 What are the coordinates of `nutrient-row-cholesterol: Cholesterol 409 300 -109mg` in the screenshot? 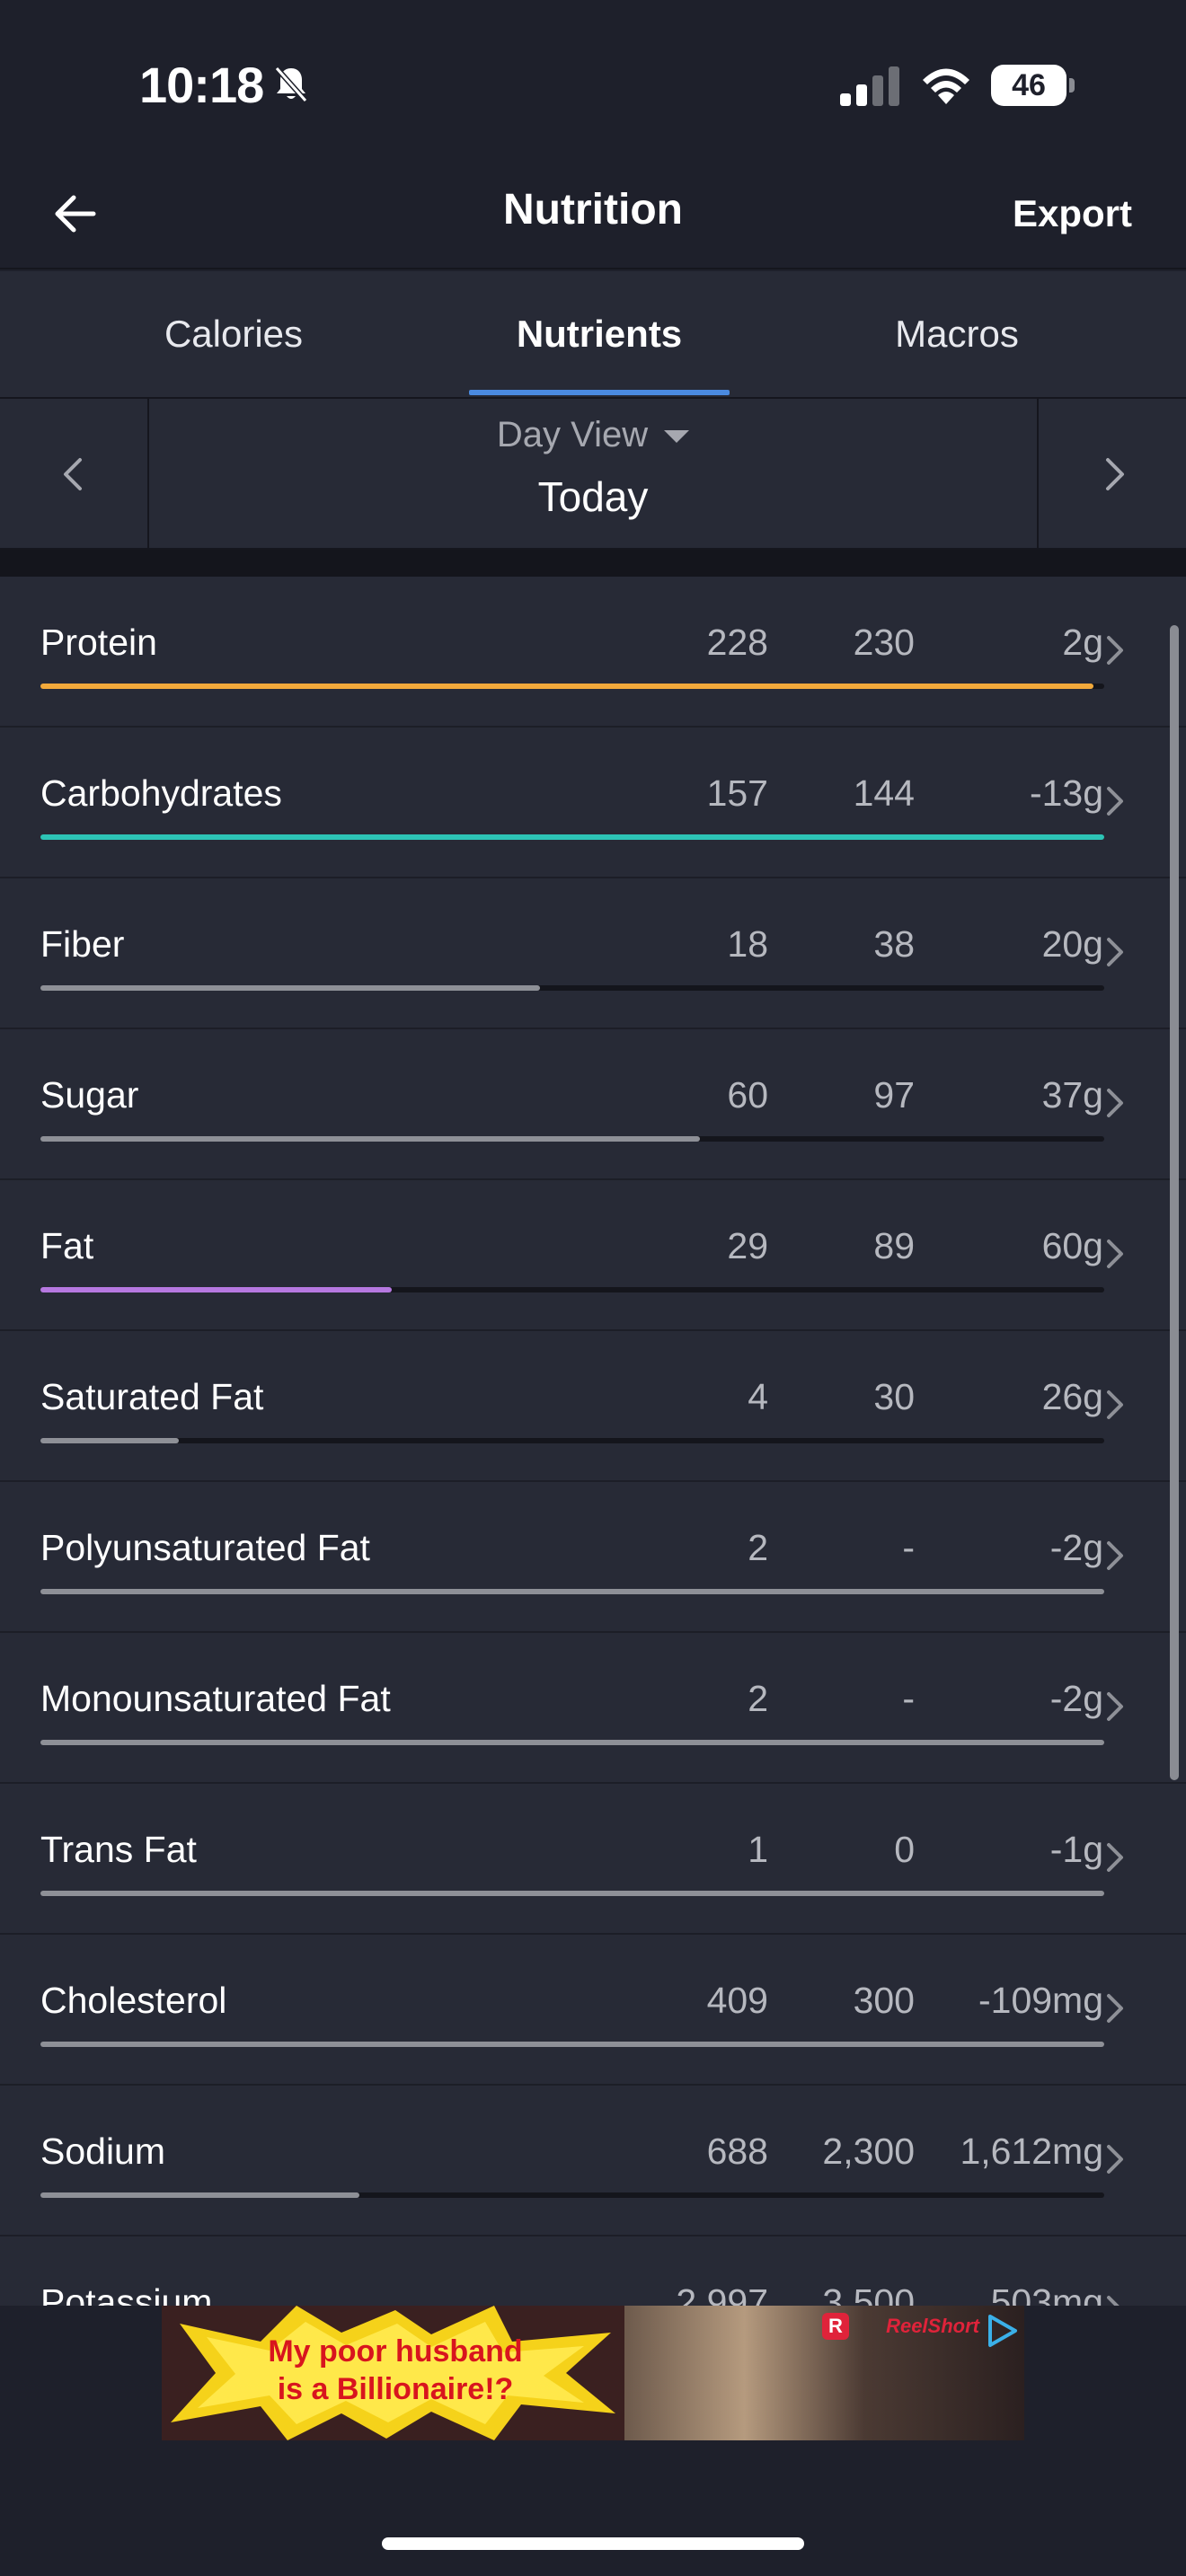 It's located at (593, 2010).